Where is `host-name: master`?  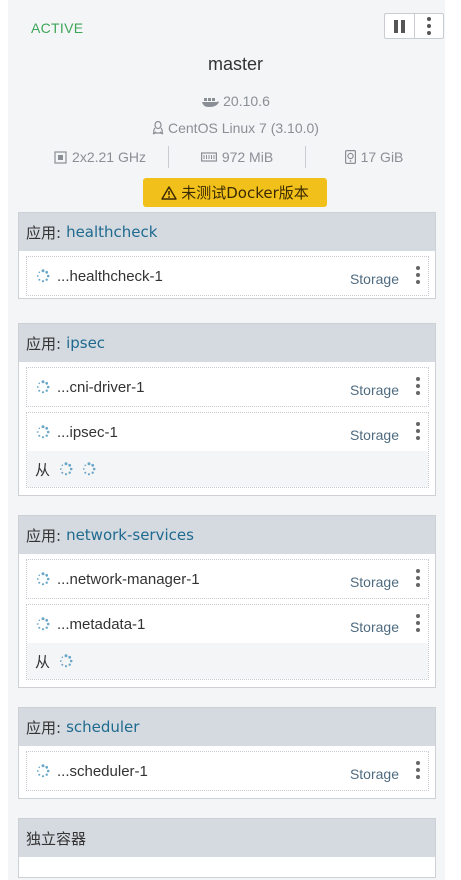
host-name: master is located at coordinates (234, 64).